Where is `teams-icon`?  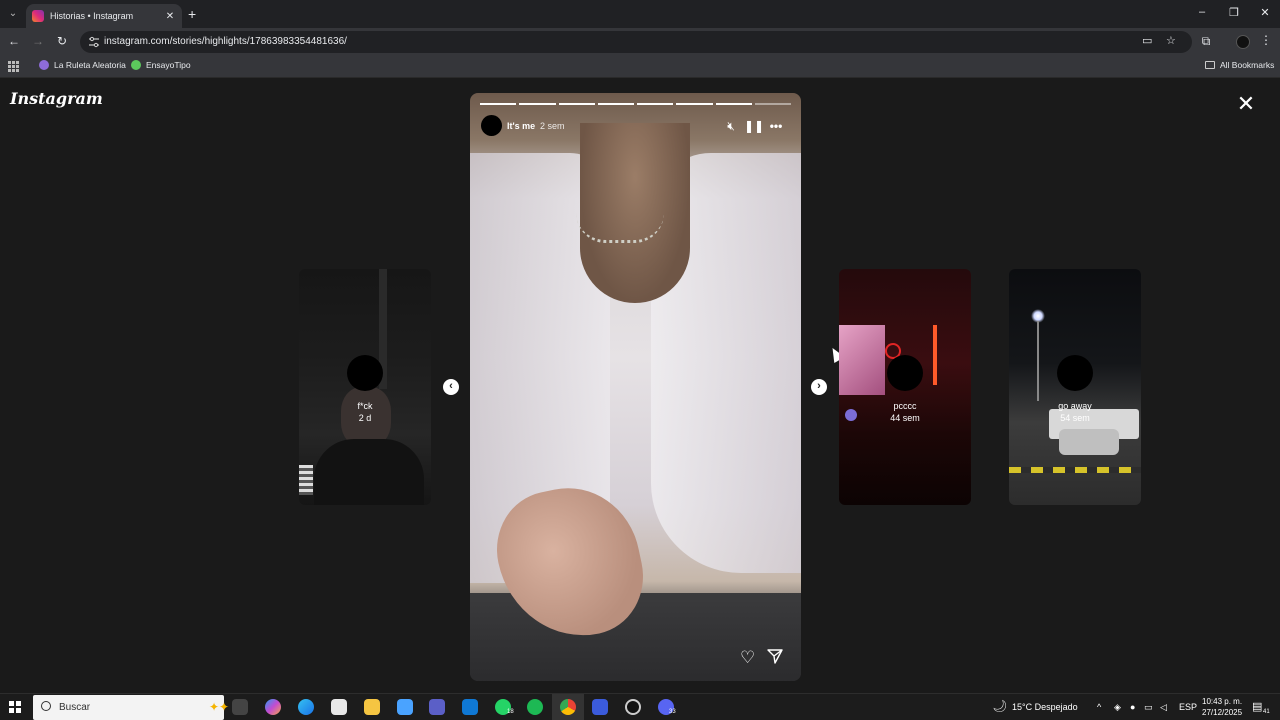 teams-icon is located at coordinates (437, 707).